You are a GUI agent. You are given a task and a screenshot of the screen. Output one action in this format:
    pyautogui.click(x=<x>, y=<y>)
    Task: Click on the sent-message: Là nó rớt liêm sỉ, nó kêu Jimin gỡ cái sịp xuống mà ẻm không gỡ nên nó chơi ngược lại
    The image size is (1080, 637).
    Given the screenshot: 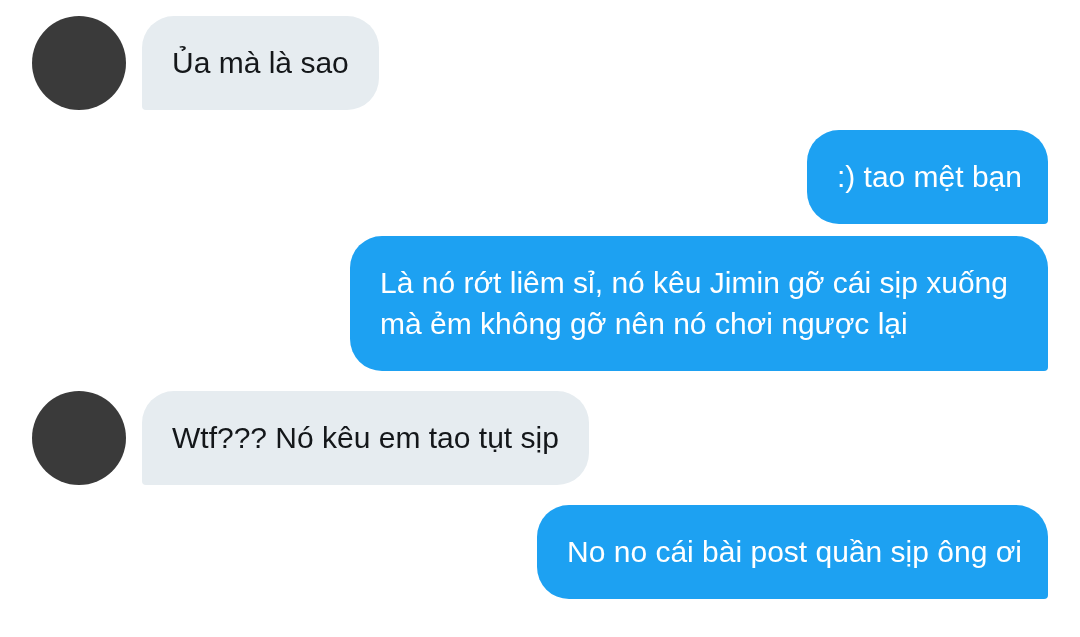 What is the action you would take?
    pyautogui.click(x=699, y=303)
    